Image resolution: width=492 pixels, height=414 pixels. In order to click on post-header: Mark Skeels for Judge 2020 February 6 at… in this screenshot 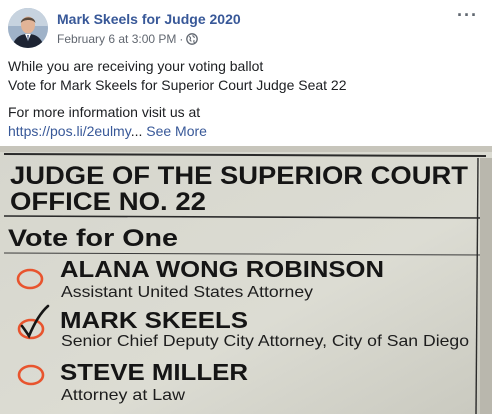, I will do `click(246, 28)`.